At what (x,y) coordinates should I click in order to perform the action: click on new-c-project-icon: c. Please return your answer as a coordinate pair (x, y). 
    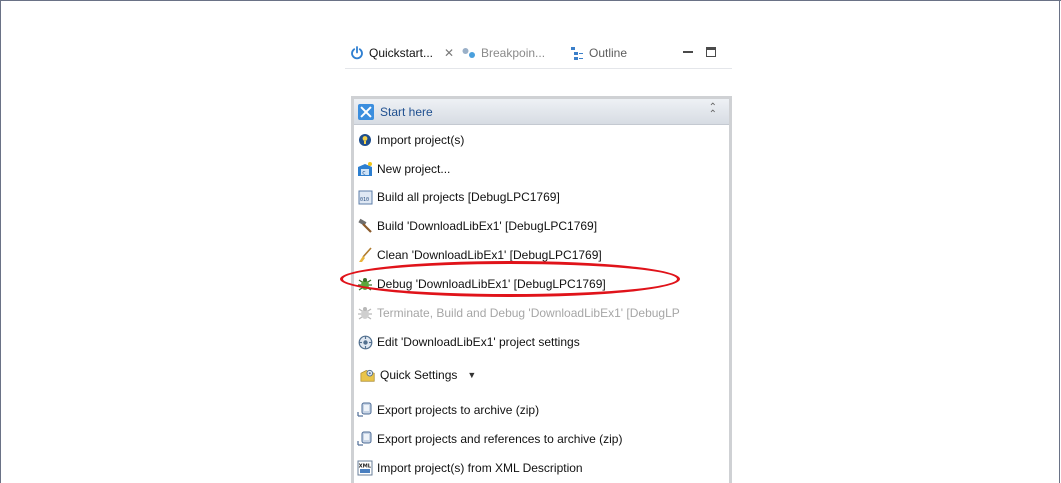
    Looking at the image, I should click on (365, 169).